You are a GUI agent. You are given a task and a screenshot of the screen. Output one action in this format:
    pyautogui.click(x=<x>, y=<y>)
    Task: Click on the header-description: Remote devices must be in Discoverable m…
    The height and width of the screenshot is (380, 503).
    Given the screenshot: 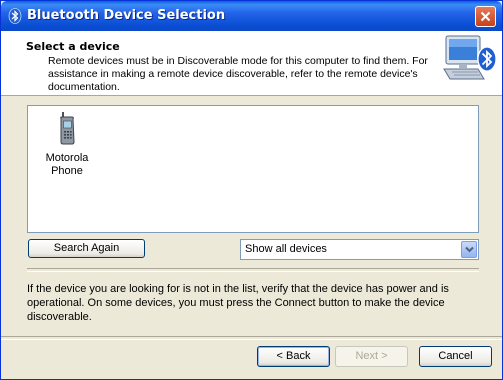 What is the action you would take?
    pyautogui.click(x=238, y=74)
    